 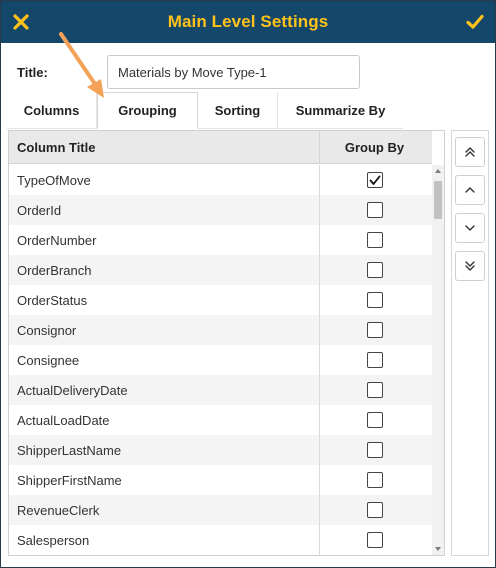 What do you see at coordinates (164, 510) in the screenshot?
I see `column-title-cell: RevenueClerk` at bounding box center [164, 510].